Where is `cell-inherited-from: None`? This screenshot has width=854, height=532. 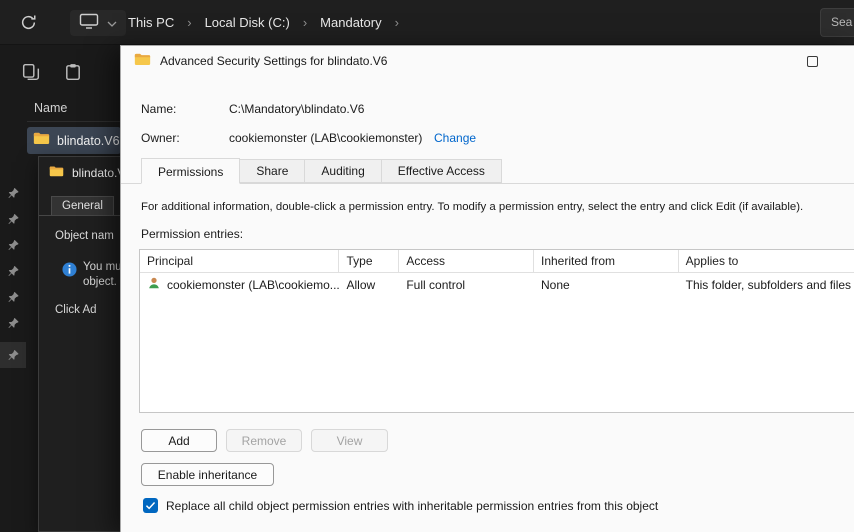
cell-inherited-from: None is located at coordinates (555, 284).